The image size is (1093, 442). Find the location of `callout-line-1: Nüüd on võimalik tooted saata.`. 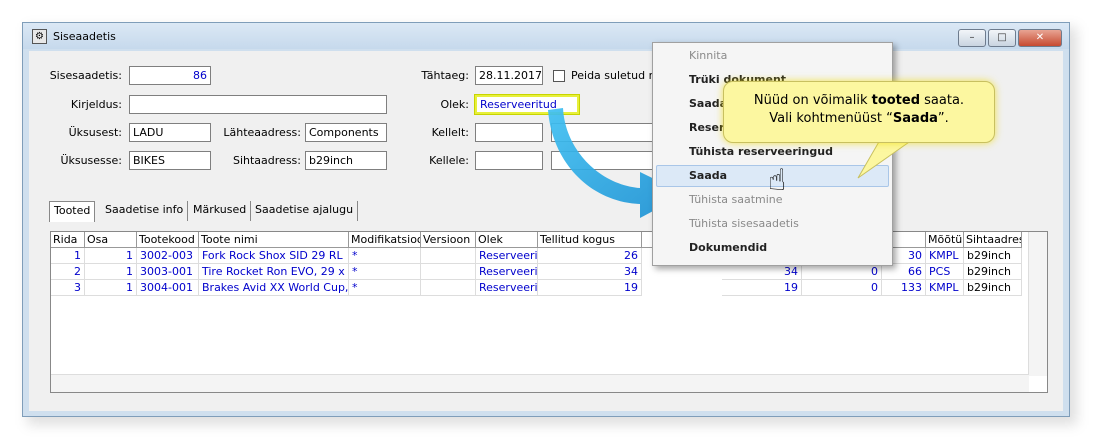

callout-line-1: Nüüd on võimalik tooted saata. is located at coordinates (859, 100).